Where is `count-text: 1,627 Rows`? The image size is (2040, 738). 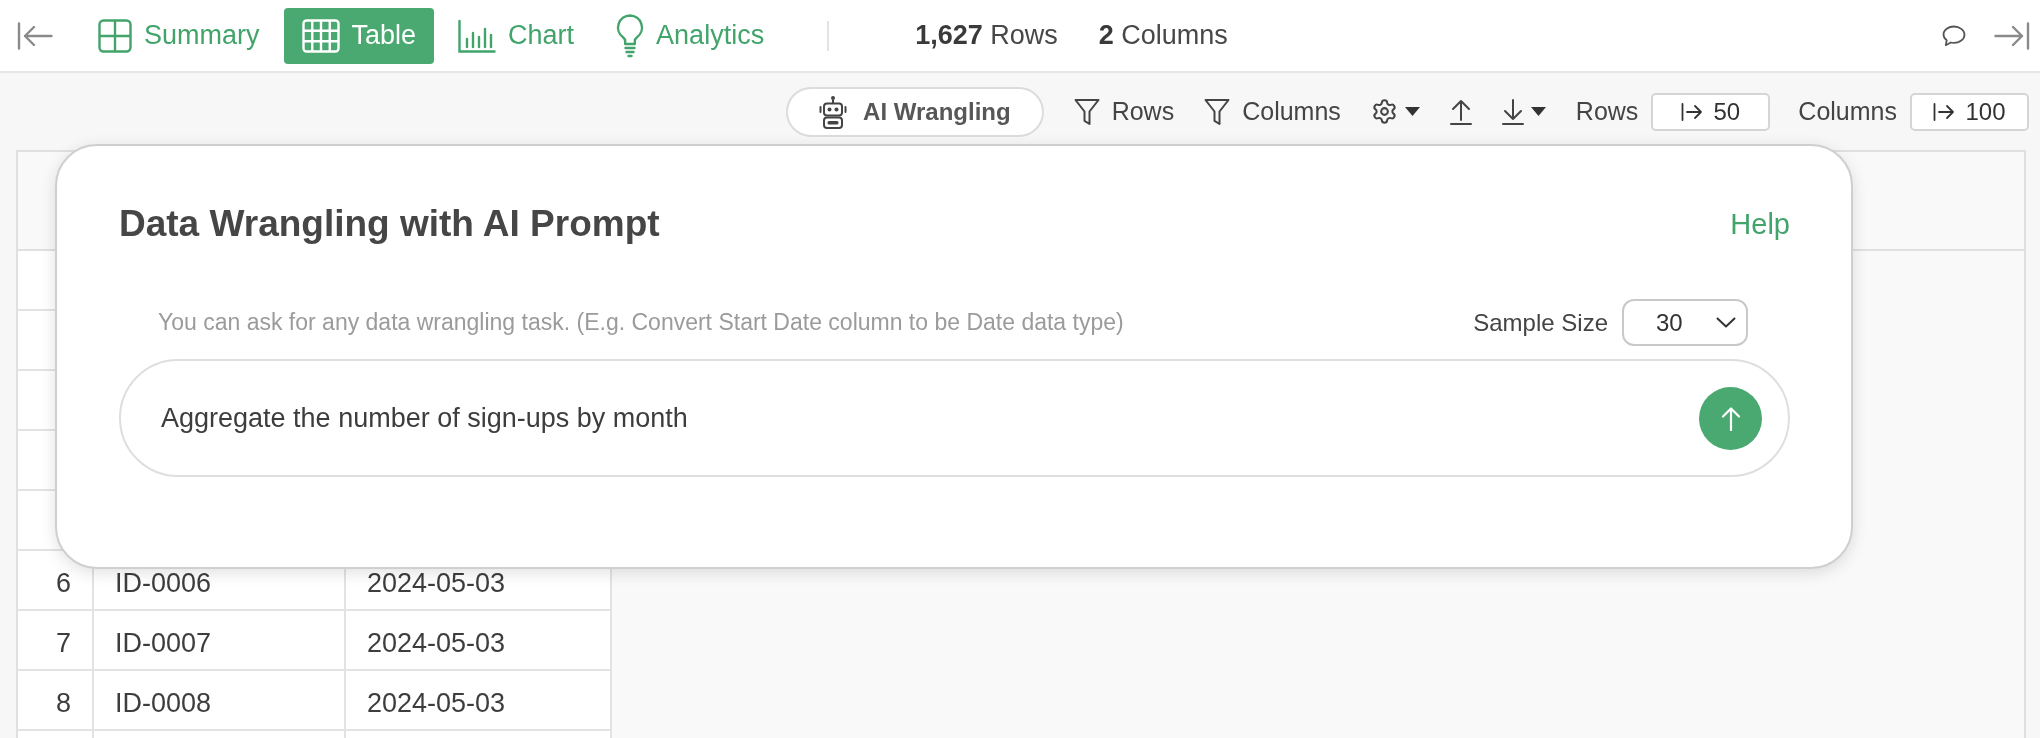
count-text: 1,627 Rows is located at coordinates (986, 35).